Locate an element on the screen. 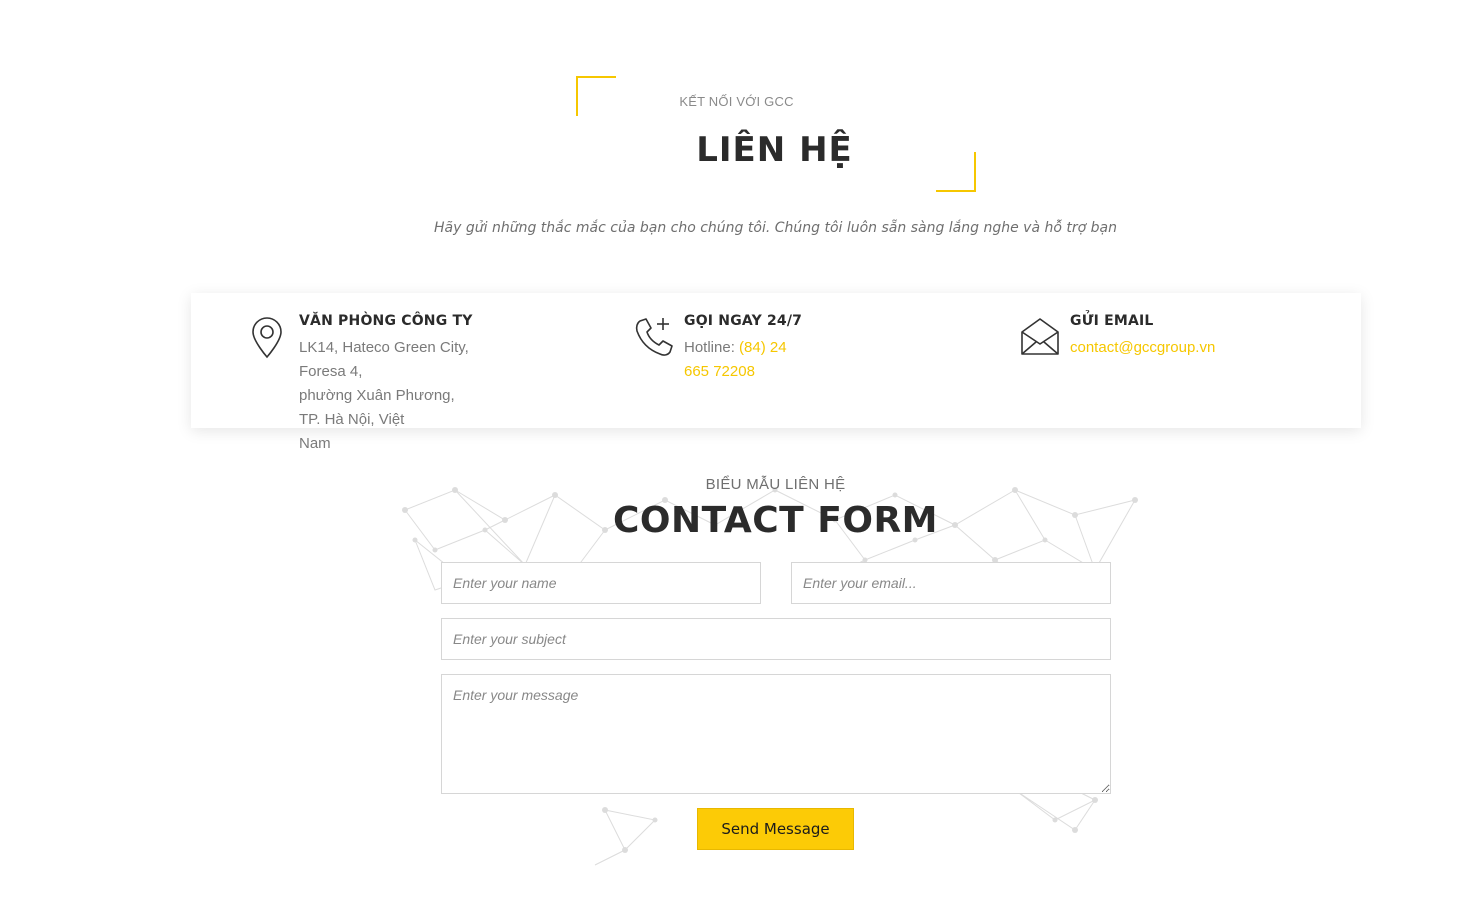 The image size is (1473, 920). email-field is located at coordinates (951, 583).